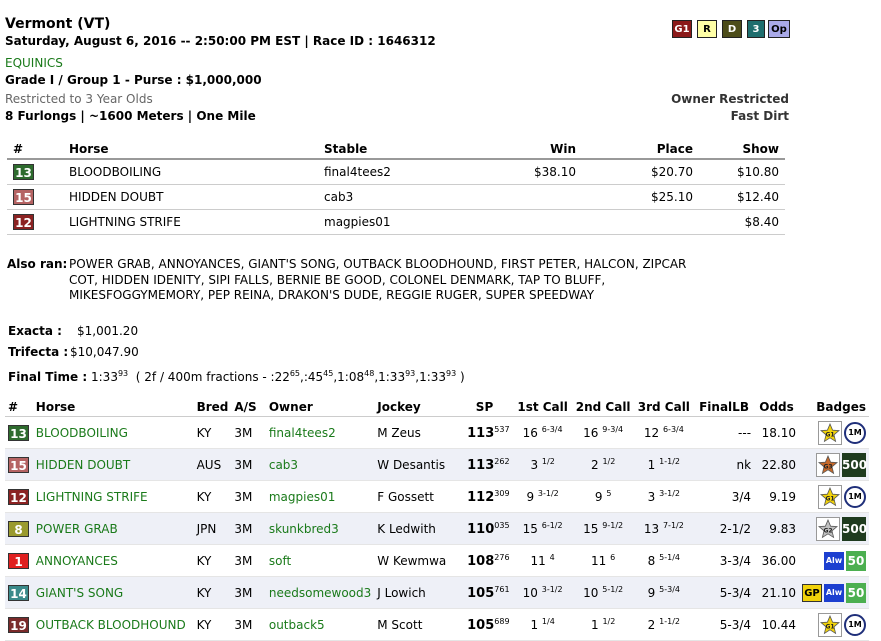  What do you see at coordinates (320, 432) in the screenshot?
I see `owner-link: final4tees2` at bounding box center [320, 432].